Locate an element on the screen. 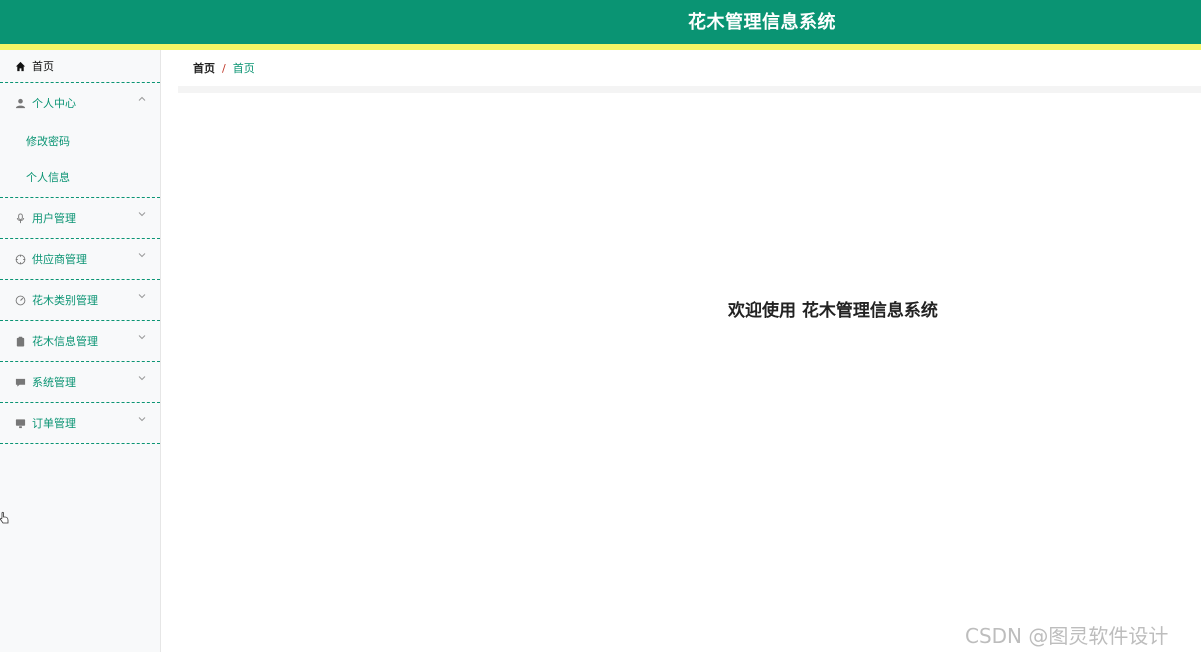  submenu-personal-center: 修改密码 个人信息 is located at coordinates (80, 160).